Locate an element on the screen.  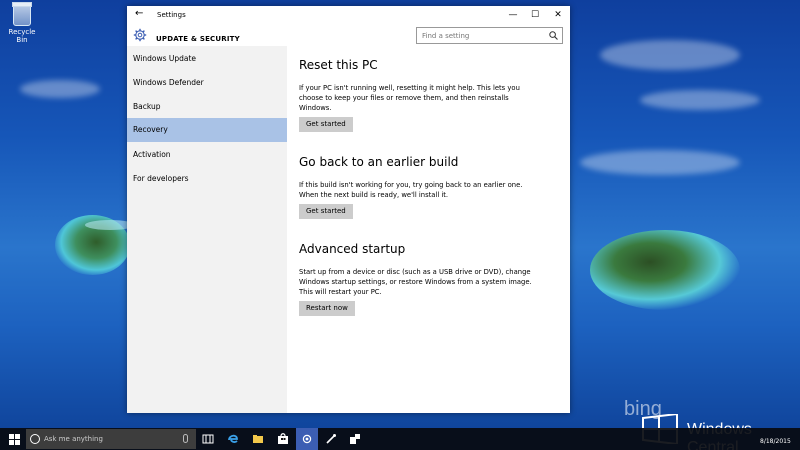
window-title: Settings is located at coordinates (171, 15).